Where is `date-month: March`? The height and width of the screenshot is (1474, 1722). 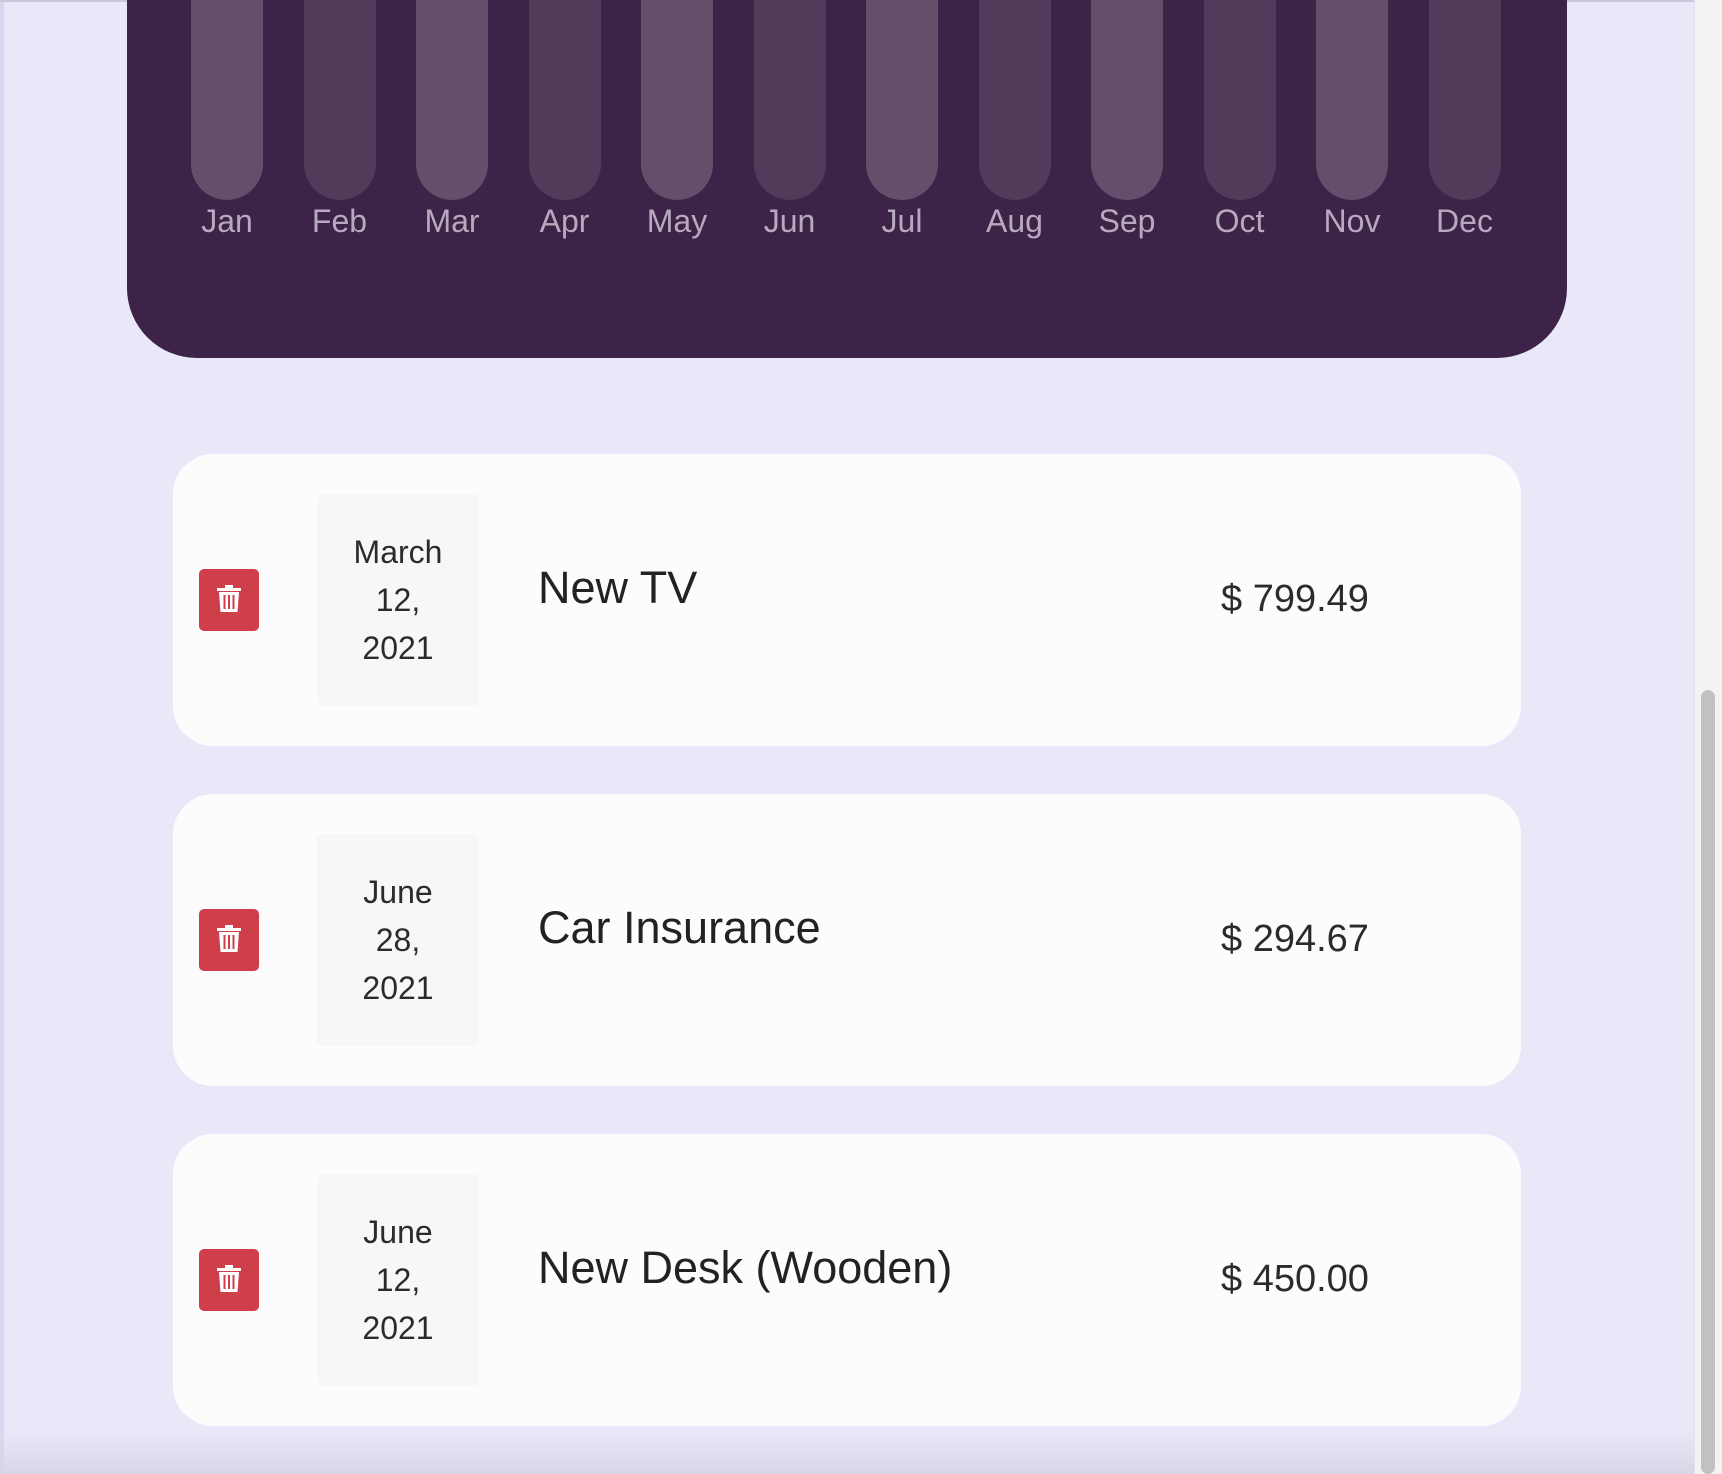
date-month: March is located at coordinates (398, 552).